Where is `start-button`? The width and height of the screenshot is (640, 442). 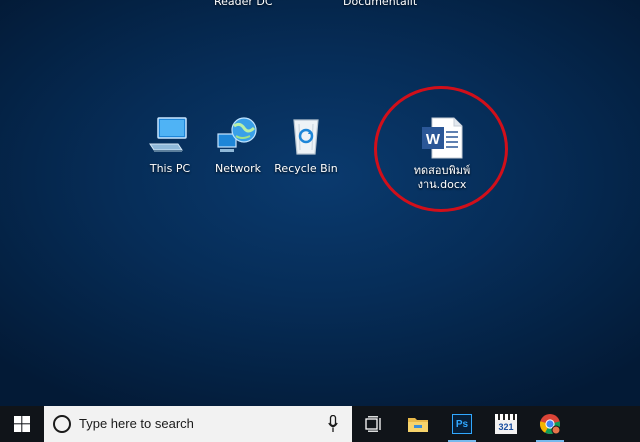
start-button is located at coordinates (22, 424).